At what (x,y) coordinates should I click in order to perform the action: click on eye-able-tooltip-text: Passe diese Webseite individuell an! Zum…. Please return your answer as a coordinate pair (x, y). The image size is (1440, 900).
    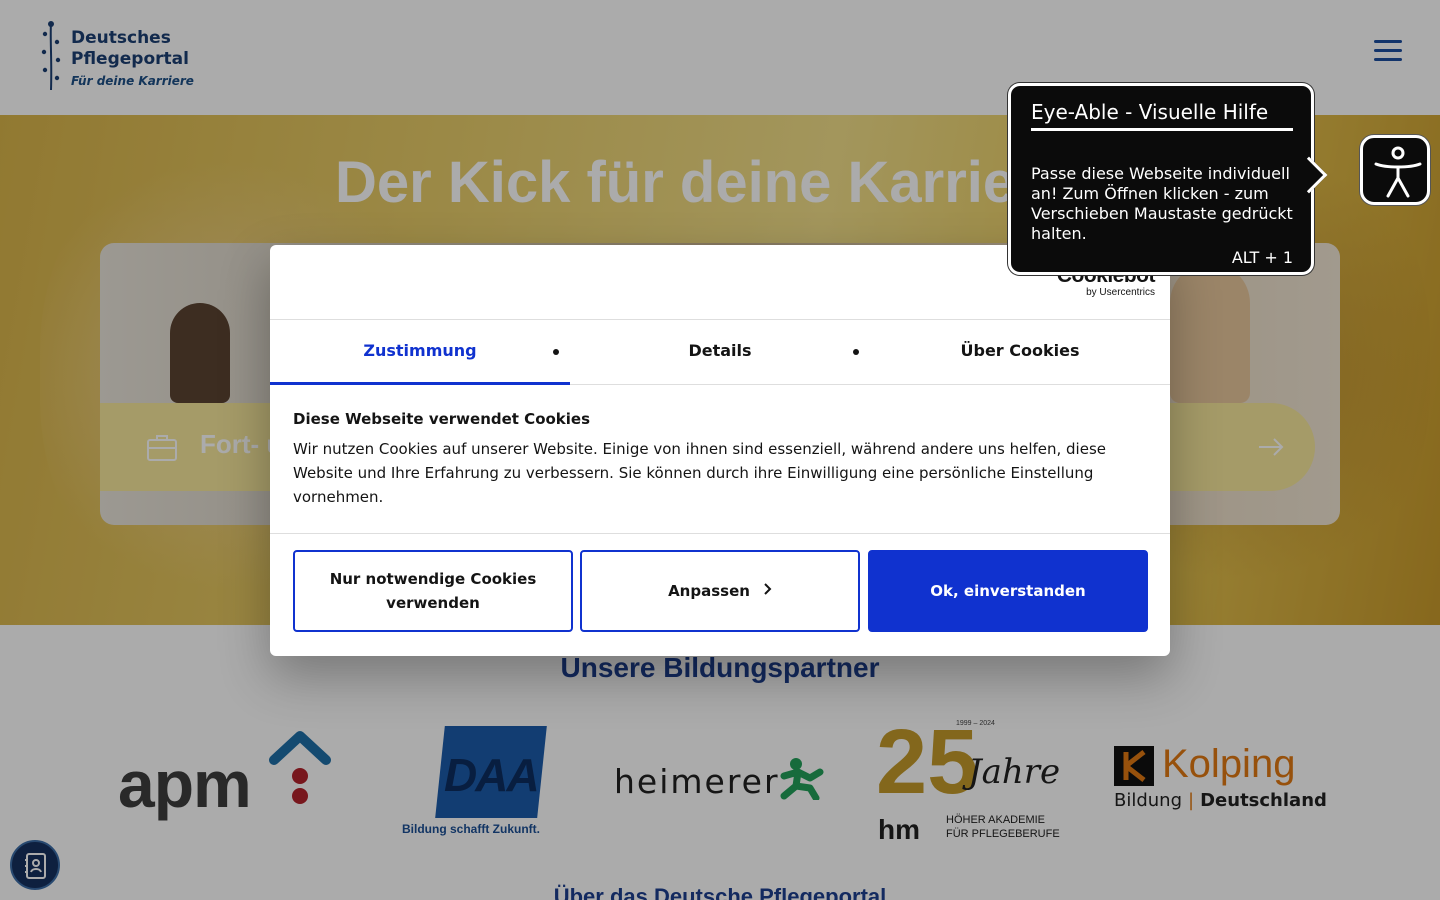
    Looking at the image, I should click on (1162, 203).